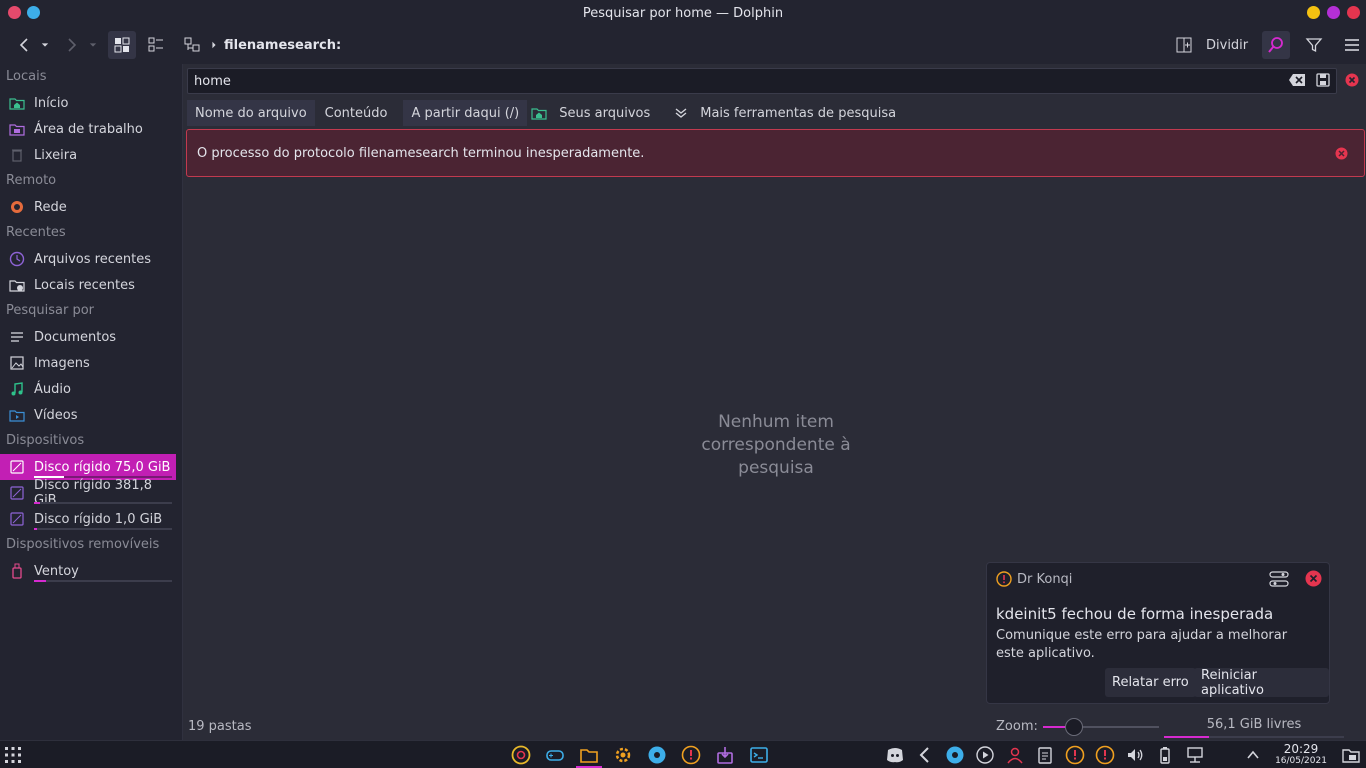 Image resolution: width=1366 pixels, height=768 pixels. I want to click on sidebar-item-disco-1: Disco rígido 1,0 GiB, so click(88, 519).